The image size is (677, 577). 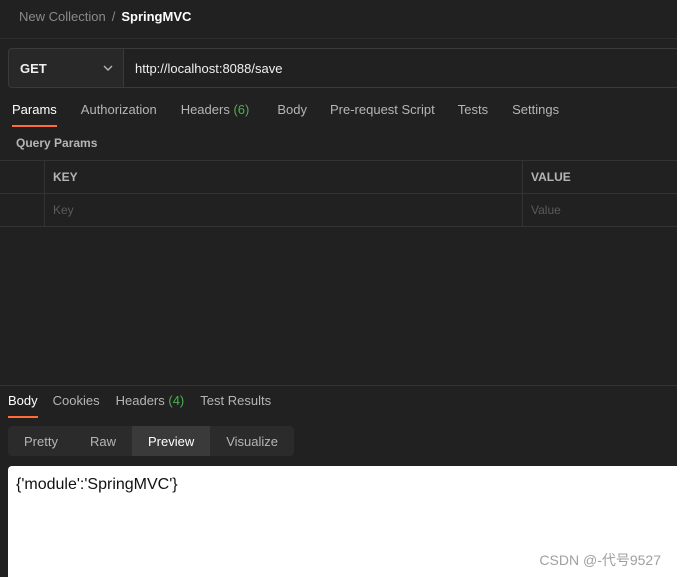 I want to click on view-label: Preview, so click(x=171, y=441).